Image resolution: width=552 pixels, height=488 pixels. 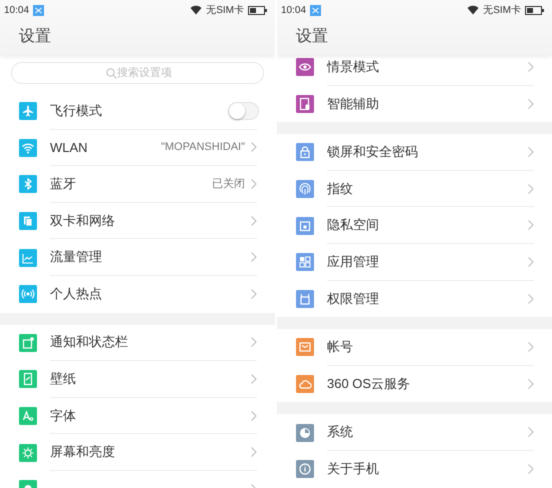 What do you see at coordinates (111, 73) in the screenshot?
I see `search-icon` at bounding box center [111, 73].